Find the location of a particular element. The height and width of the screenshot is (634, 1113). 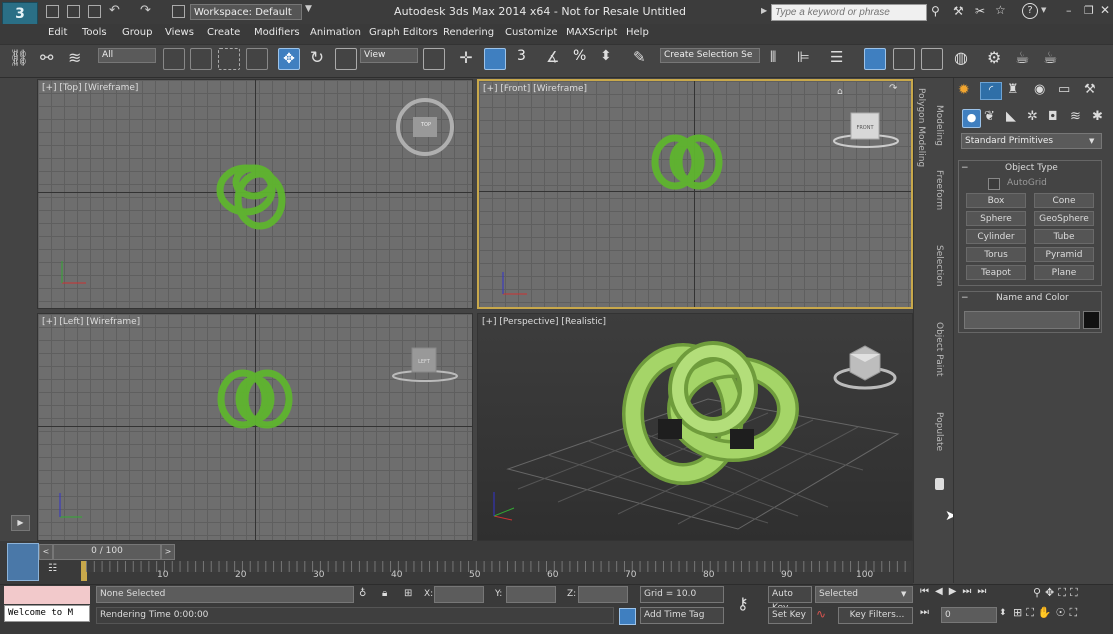

viewcube-label: TOP is located at coordinates (426, 125).